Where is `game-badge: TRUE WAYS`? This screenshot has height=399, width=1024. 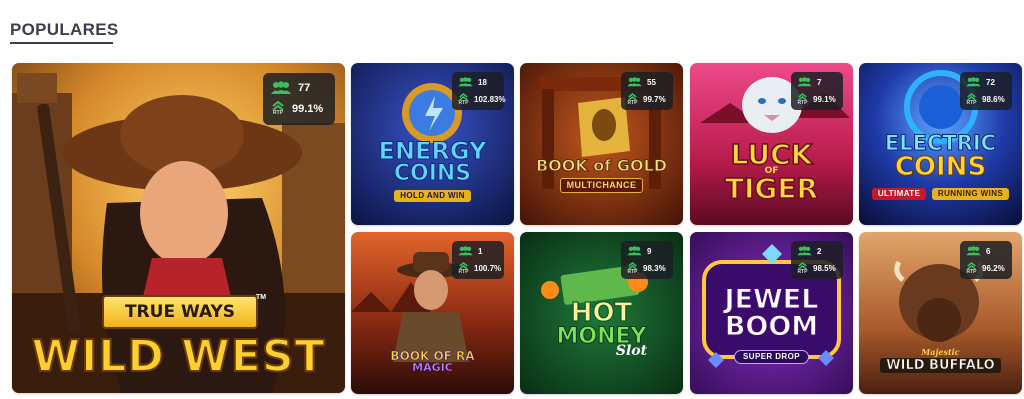 game-badge: TRUE WAYS is located at coordinates (180, 312).